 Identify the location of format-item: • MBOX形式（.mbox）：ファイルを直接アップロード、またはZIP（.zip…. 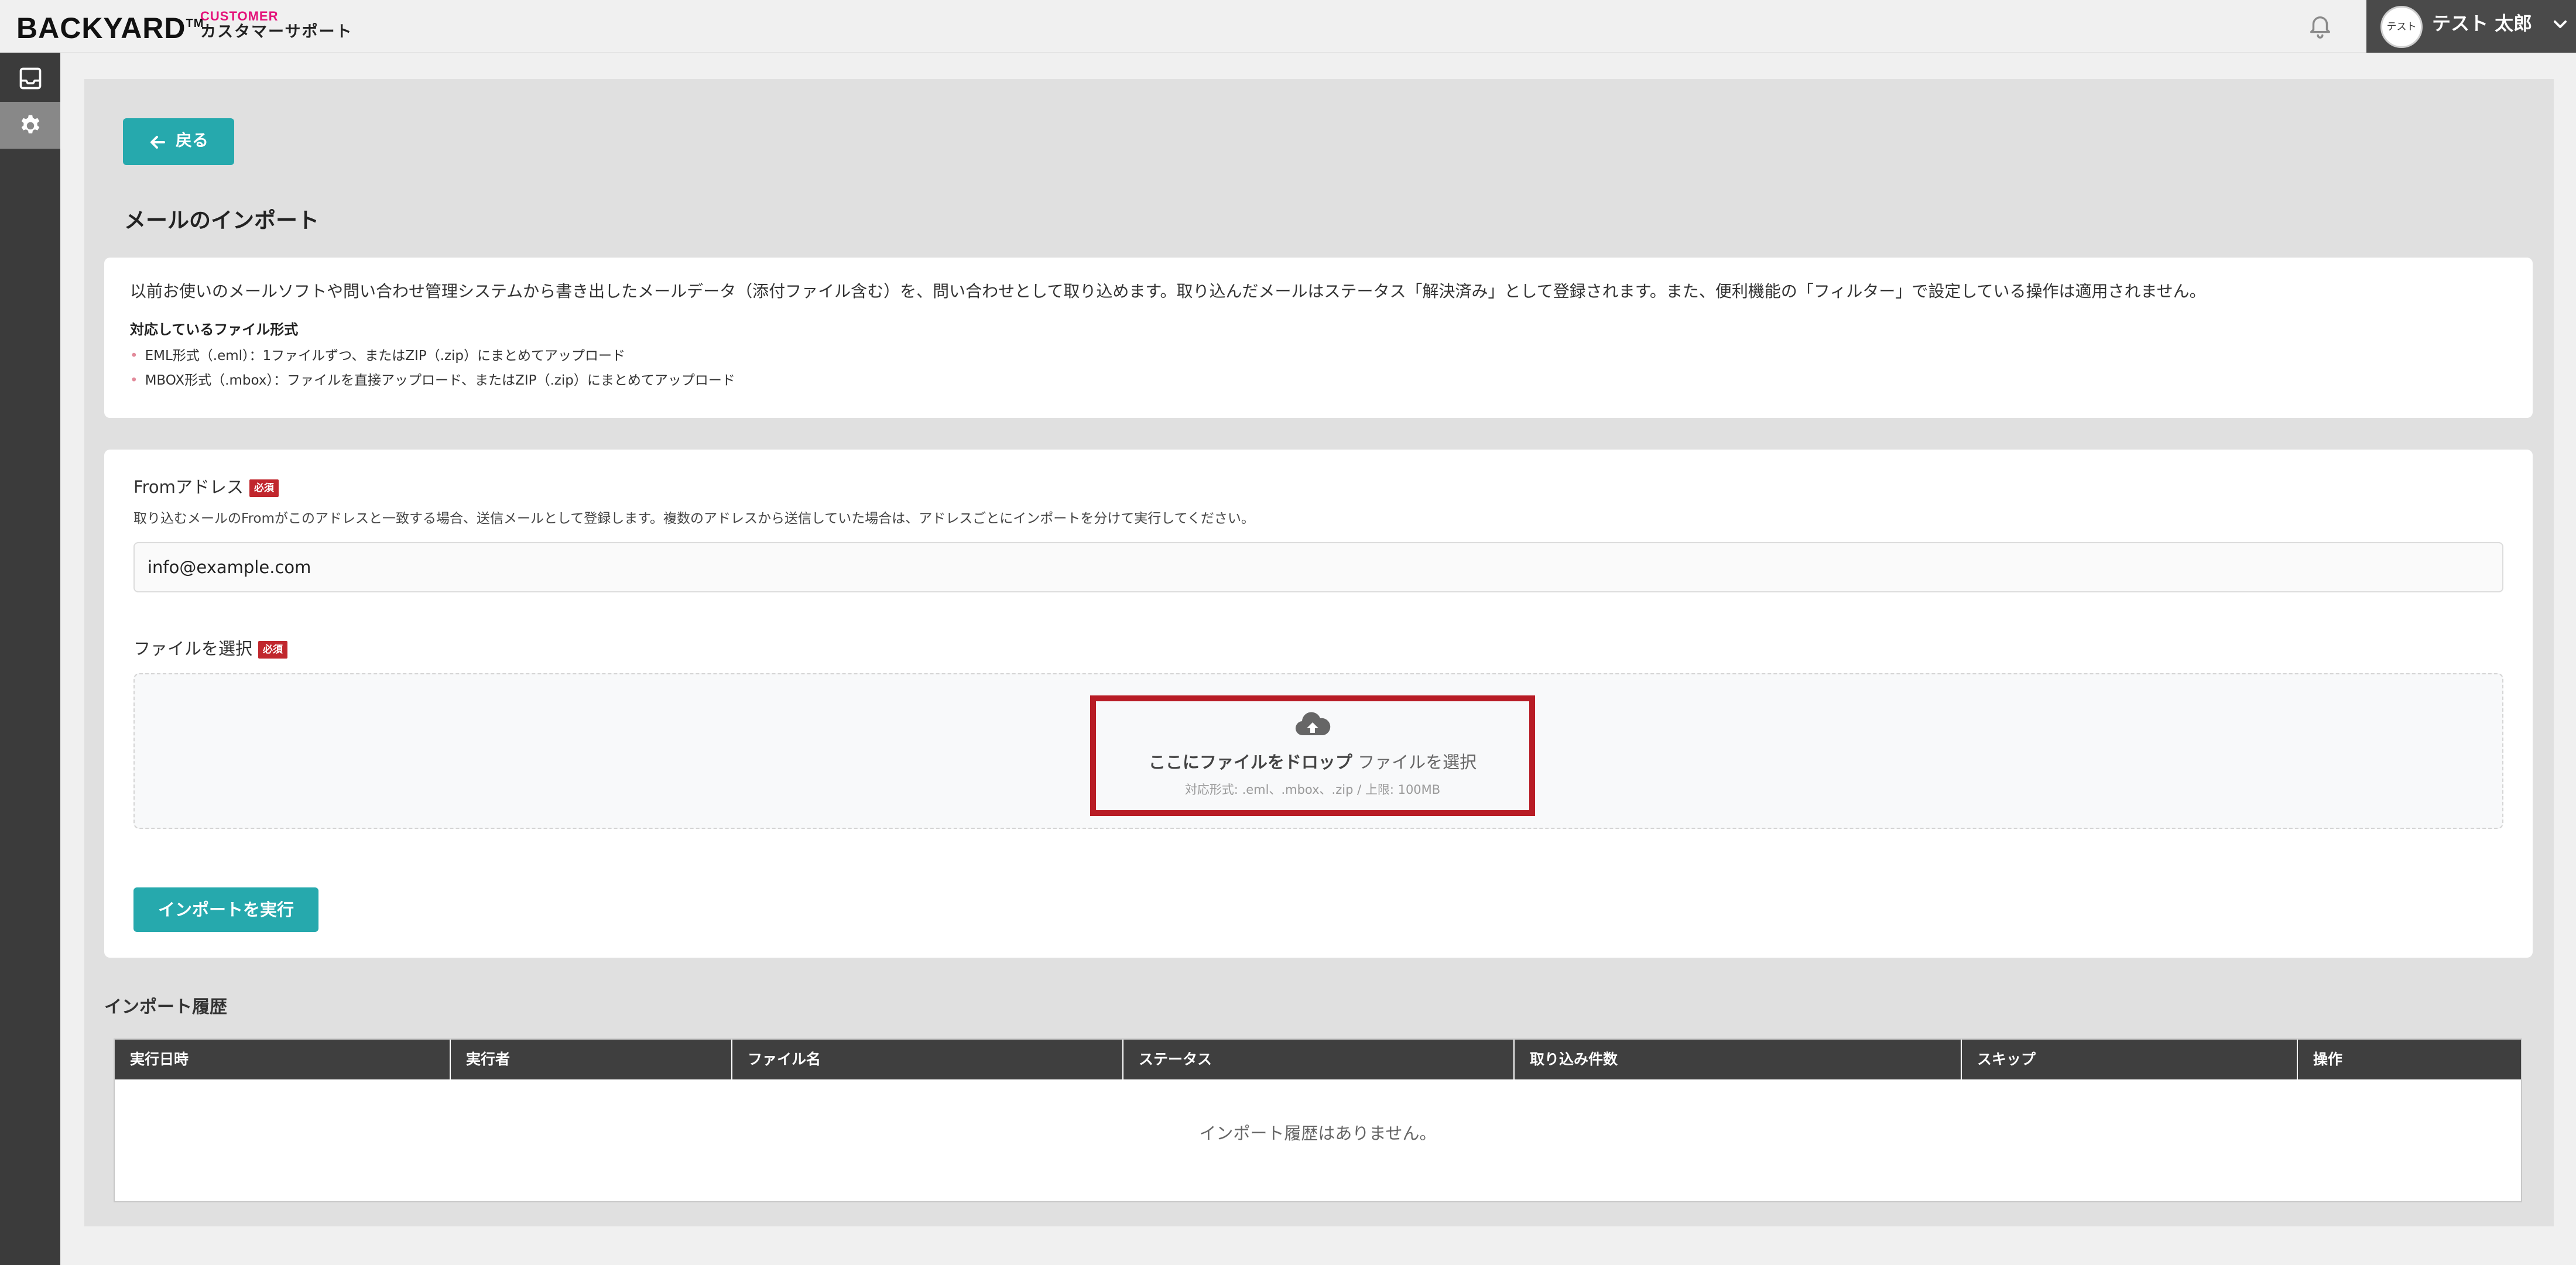
(432, 381).